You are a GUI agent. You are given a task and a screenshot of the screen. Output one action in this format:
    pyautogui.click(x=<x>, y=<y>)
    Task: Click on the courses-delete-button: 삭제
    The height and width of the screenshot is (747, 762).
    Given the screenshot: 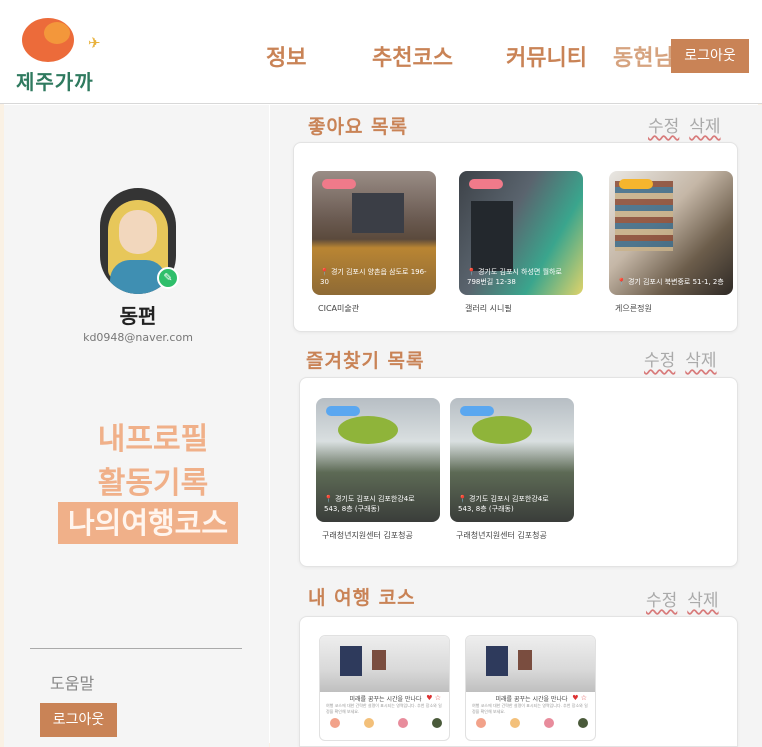 What is the action you would take?
    pyautogui.click(x=702, y=598)
    